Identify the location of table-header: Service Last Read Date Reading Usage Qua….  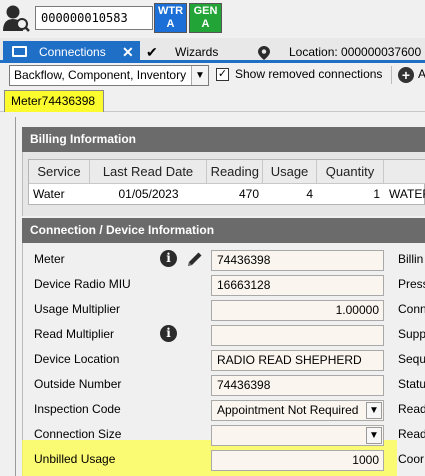
(227, 172).